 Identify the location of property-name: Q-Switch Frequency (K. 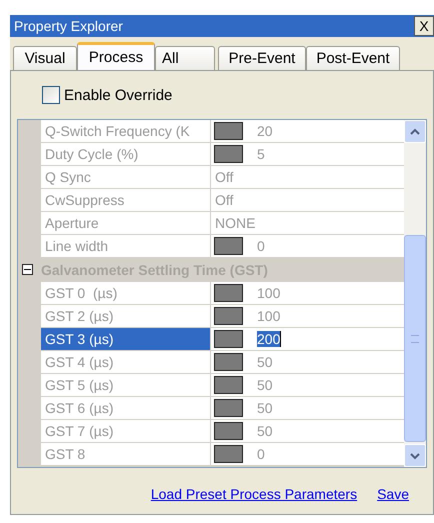
(126, 131).